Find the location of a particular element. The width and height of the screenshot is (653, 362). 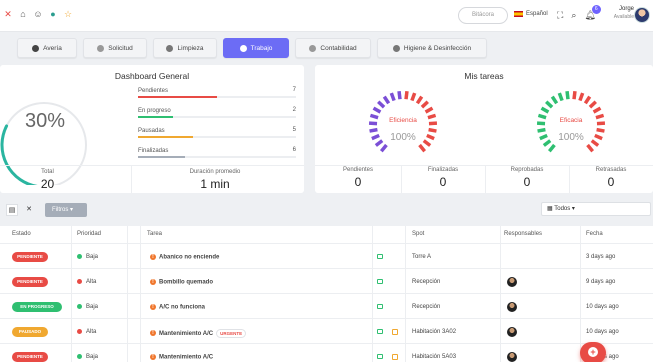

header-tarea: Tarea is located at coordinates (154, 234).